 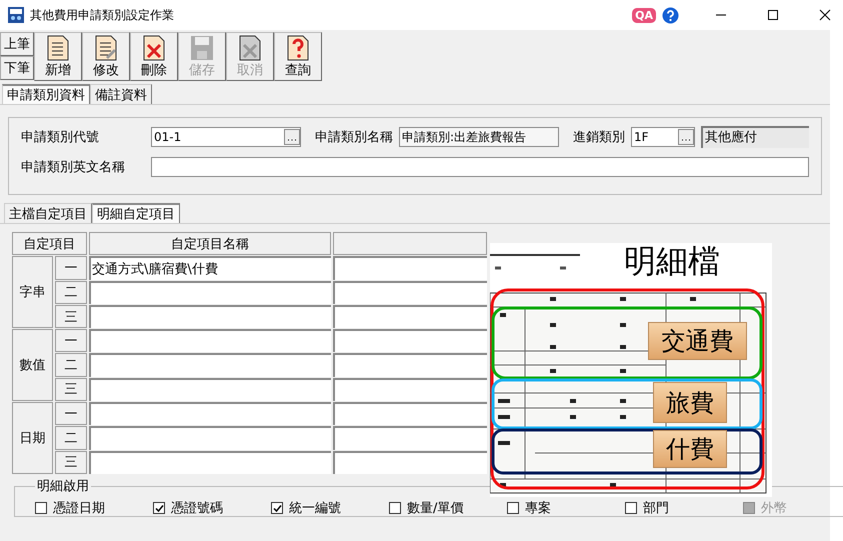 I want to click on toolbar-button: 查詢, so click(x=298, y=56).